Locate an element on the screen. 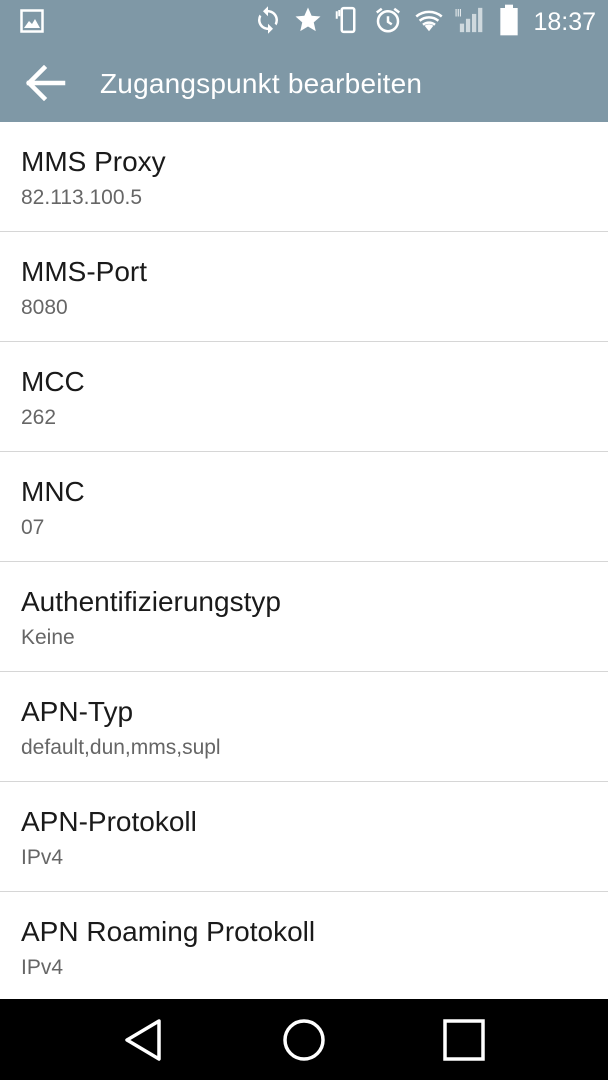  setting-label: APN-Protokoll is located at coordinates (109, 821).